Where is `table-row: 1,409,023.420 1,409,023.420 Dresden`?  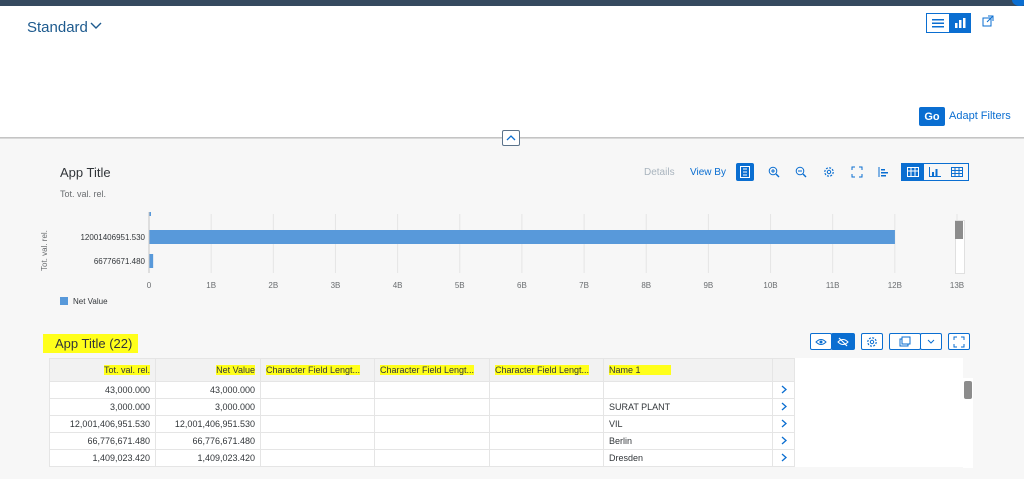
table-row: 1,409,023.420 1,409,023.420 Dresden is located at coordinates (506, 458).